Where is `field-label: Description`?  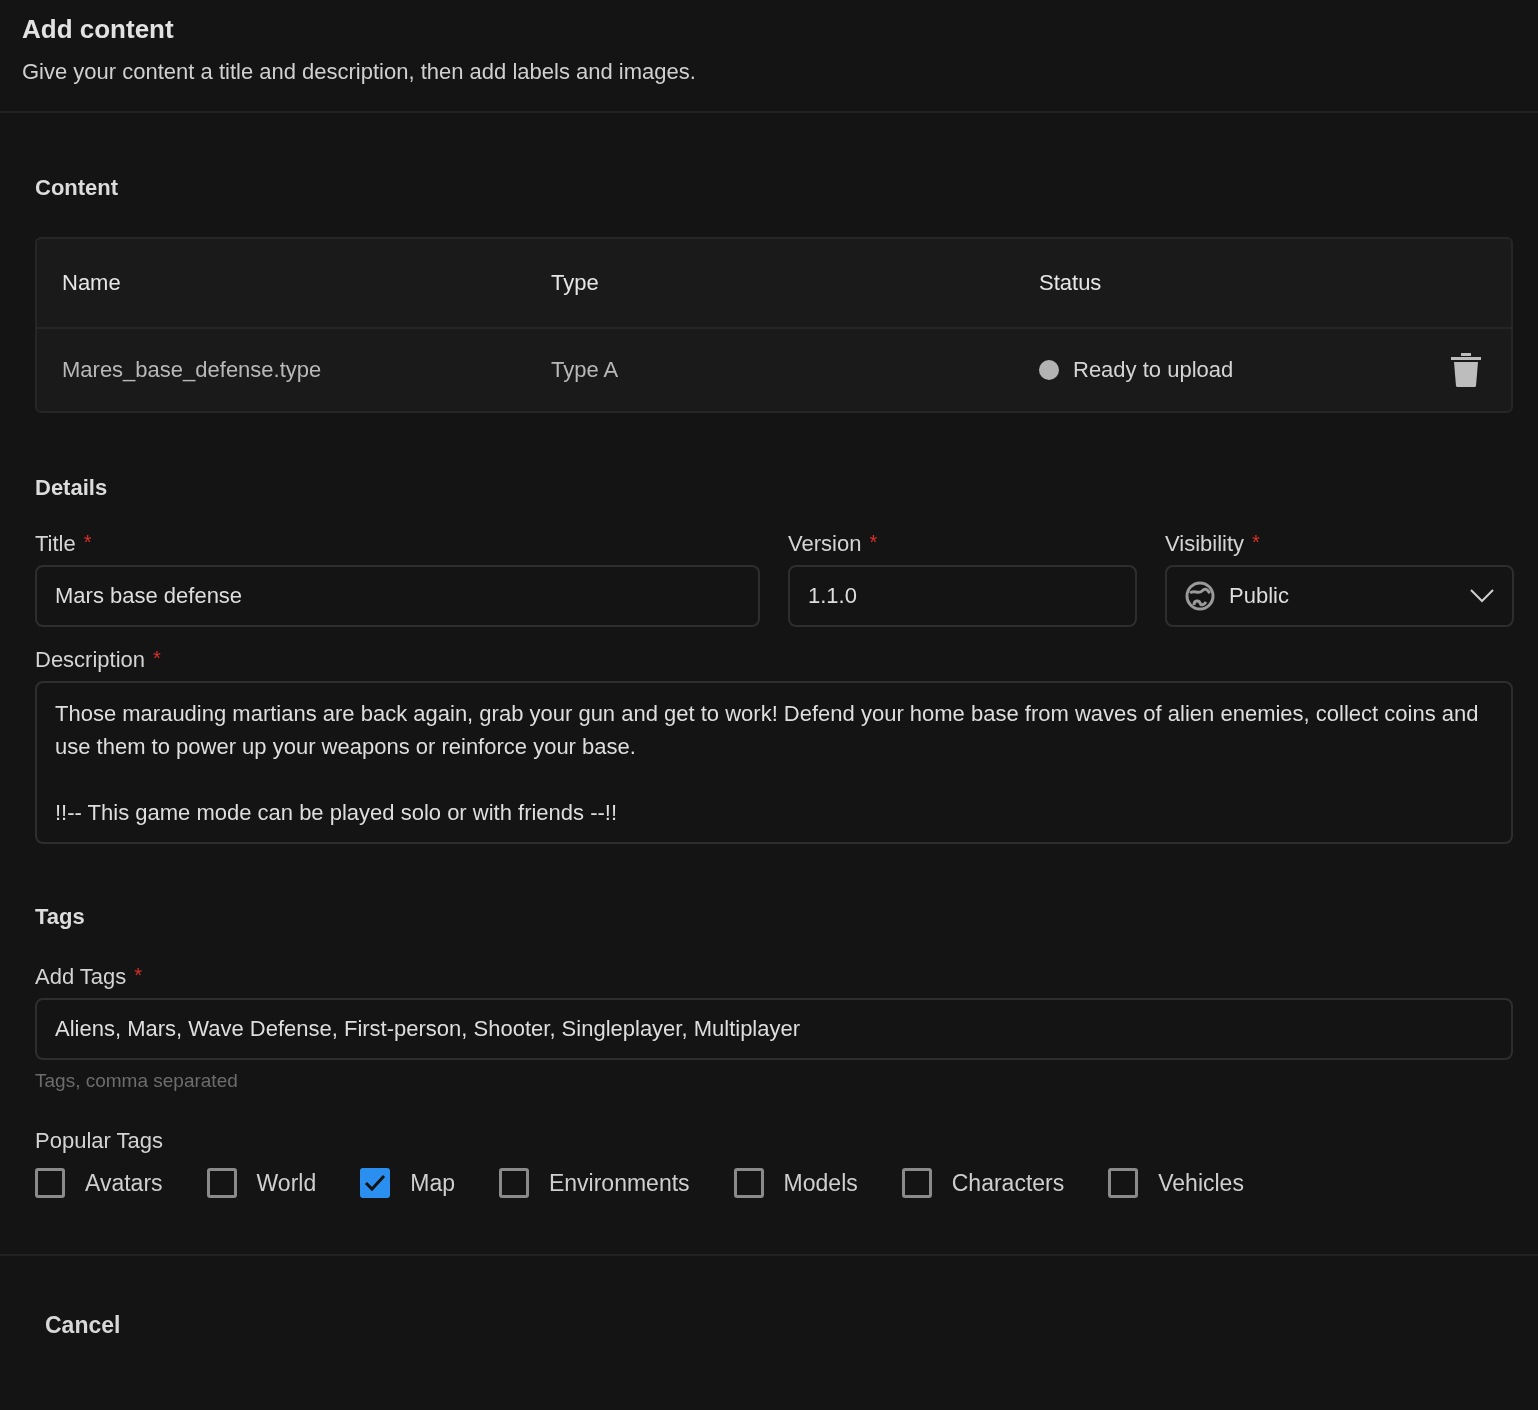
field-label: Description is located at coordinates (90, 660).